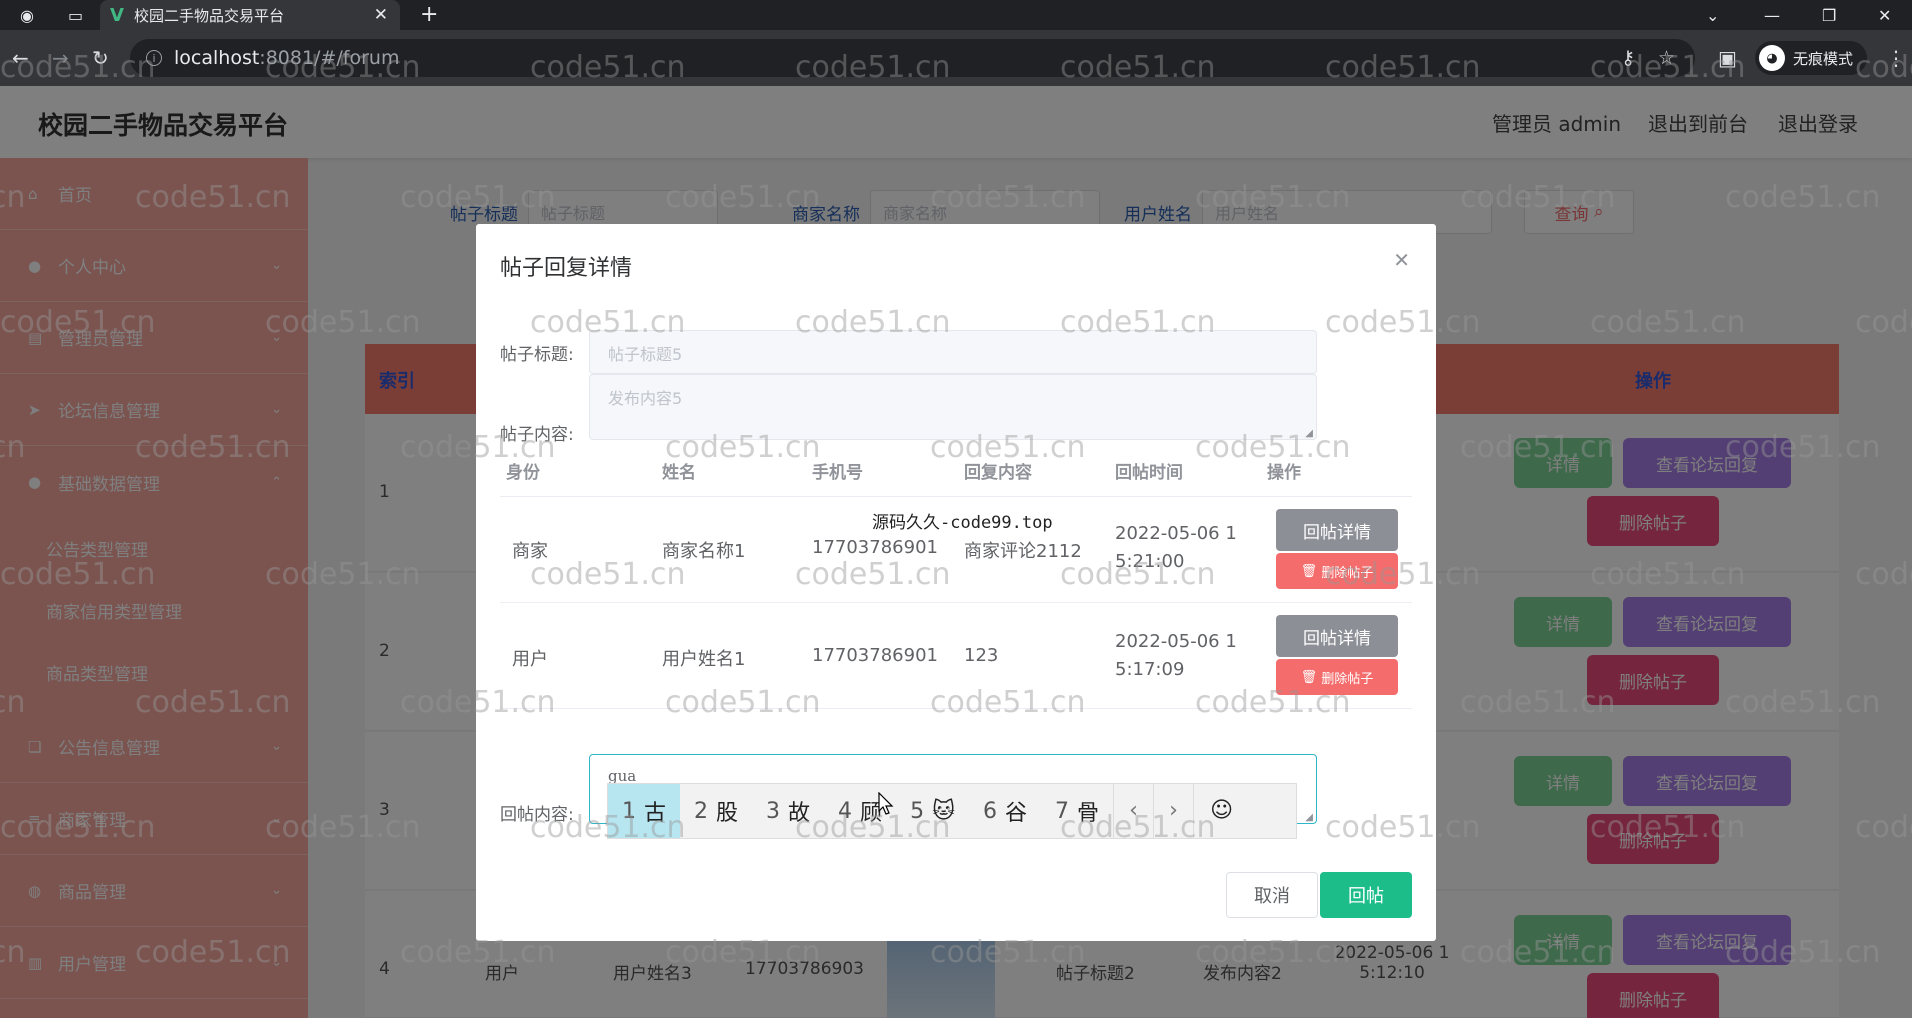  Describe the element at coordinates (953, 407) in the screenshot. I see `post-content-field: 发布内容5 ◢` at that location.